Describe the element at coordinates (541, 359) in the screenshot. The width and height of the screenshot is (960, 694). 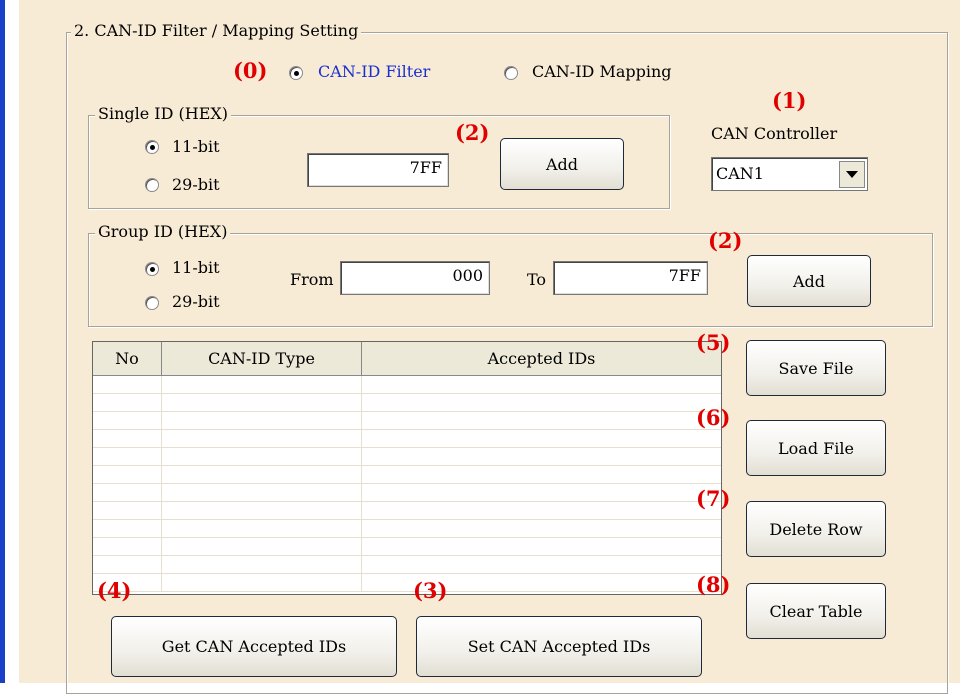
I see `column-header-accepted-ids: Accepted IDs` at that location.